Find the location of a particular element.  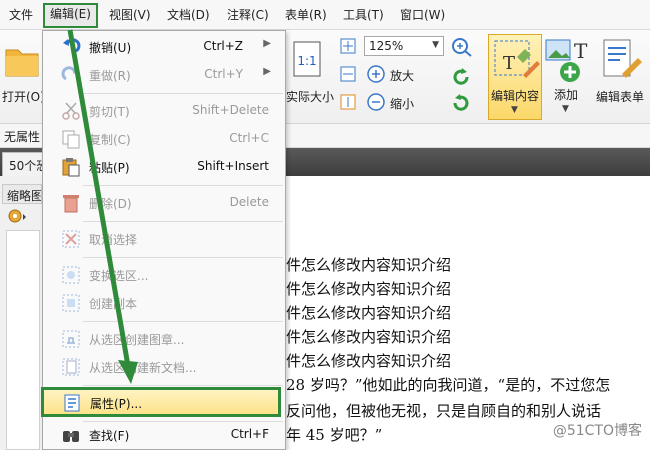

properties-icon is located at coordinates (72, 403).